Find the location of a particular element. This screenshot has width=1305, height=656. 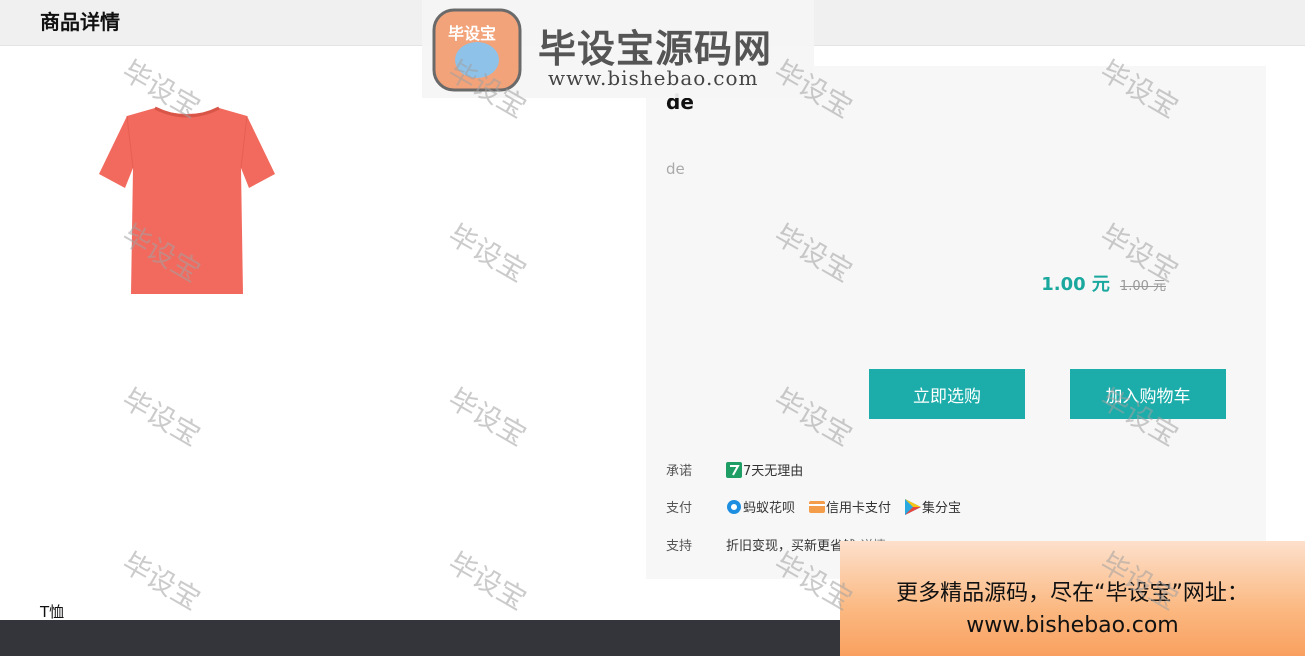

product-category: T恤 is located at coordinates (52, 612).